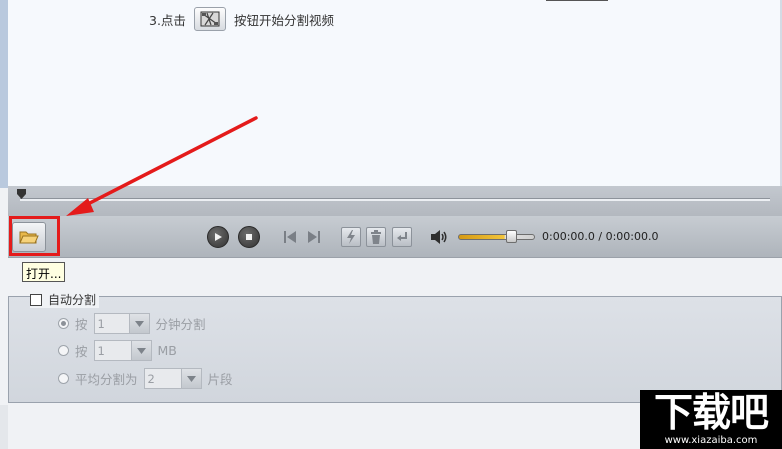 This screenshot has width=782, height=449. I want to click on split-button, so click(351, 237).